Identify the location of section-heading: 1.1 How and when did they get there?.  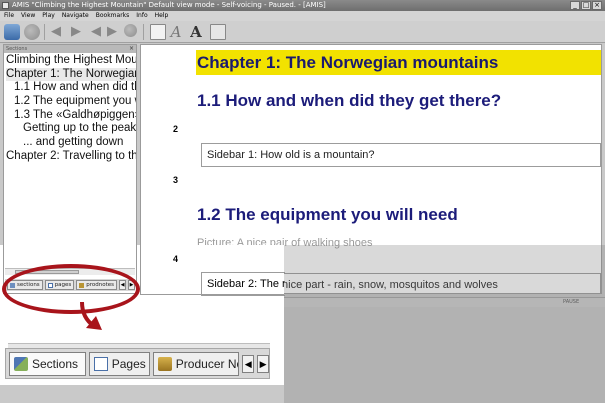
(349, 101).